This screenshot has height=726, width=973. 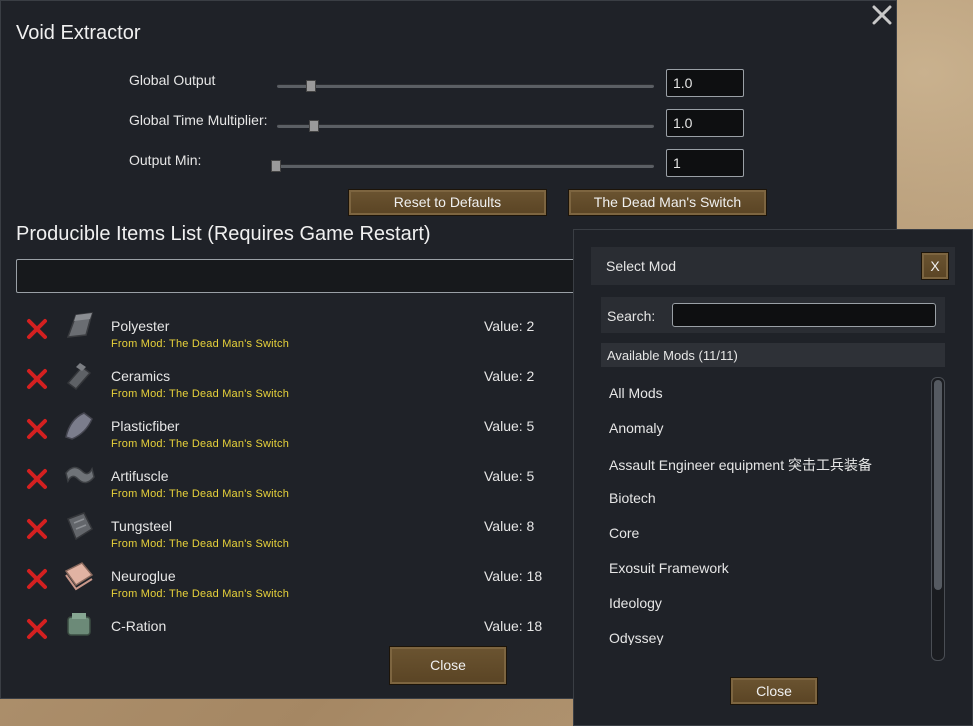 What do you see at coordinates (78, 33) in the screenshot?
I see `window-title: Void Extractor` at bounding box center [78, 33].